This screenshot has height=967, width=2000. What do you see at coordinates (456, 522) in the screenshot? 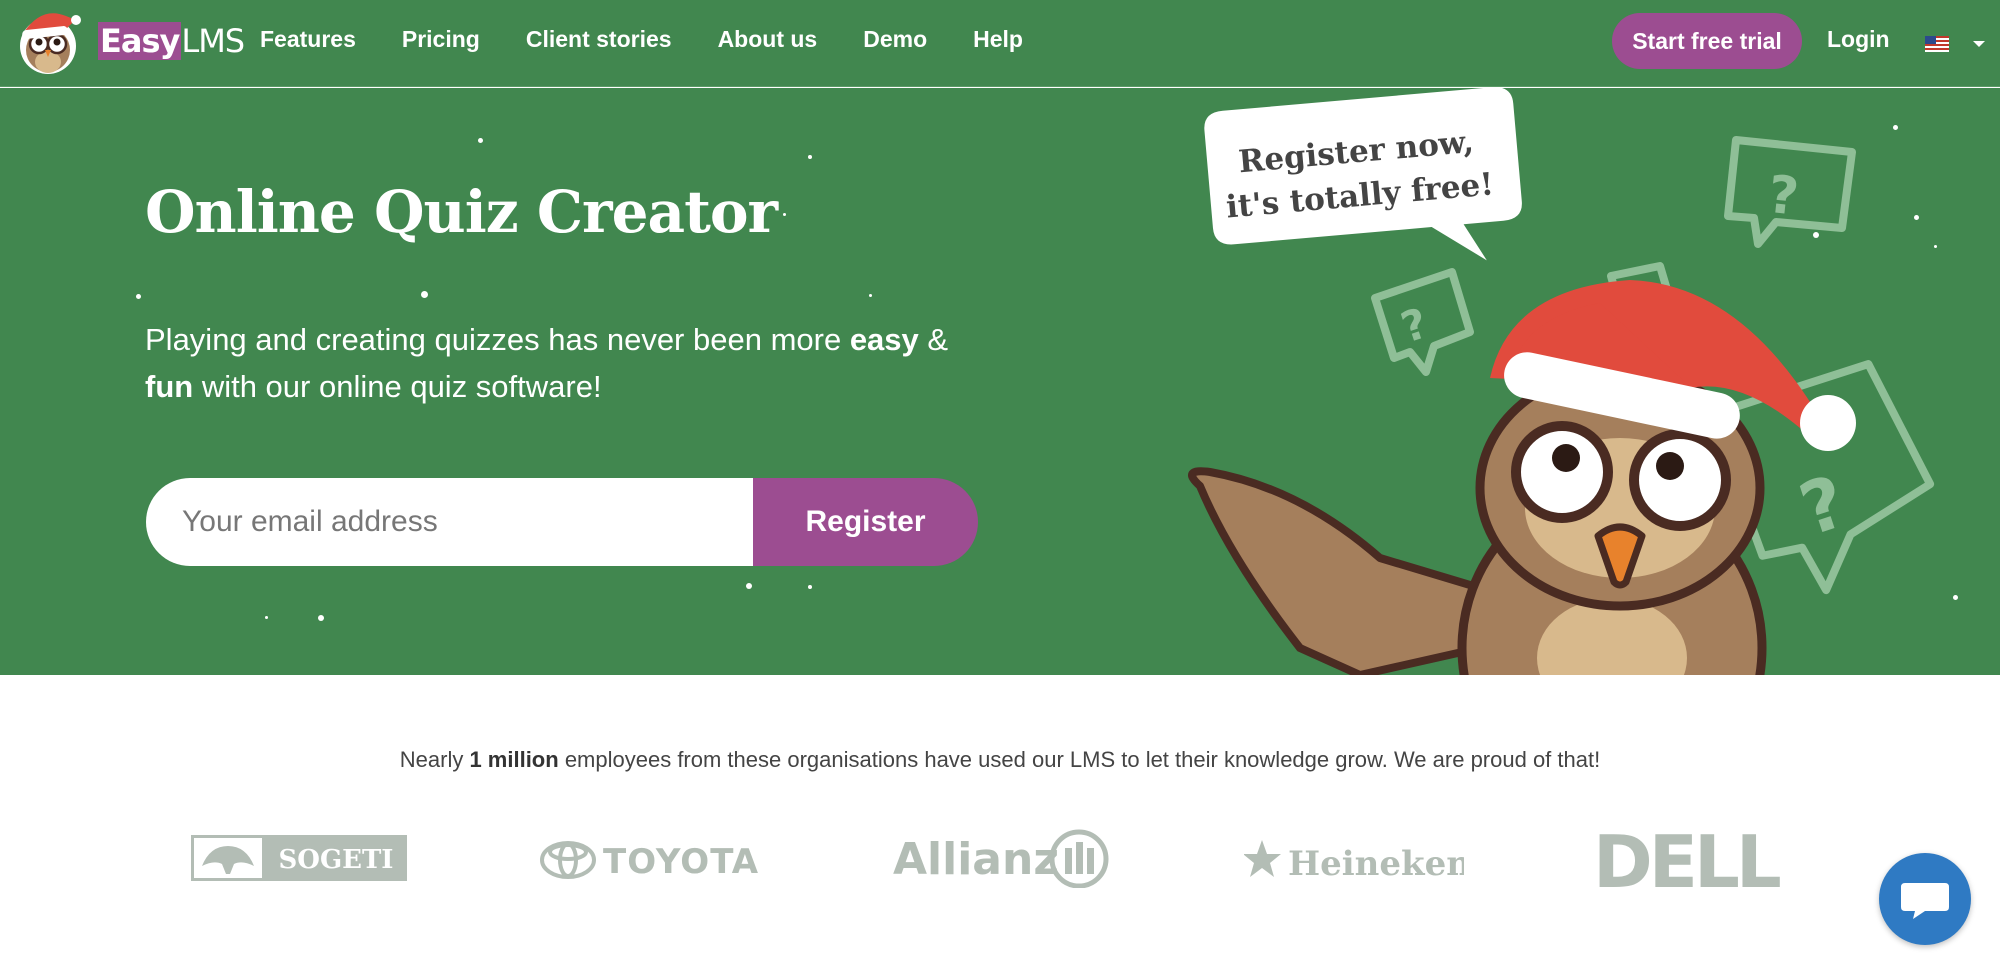
I see `email-field` at bounding box center [456, 522].